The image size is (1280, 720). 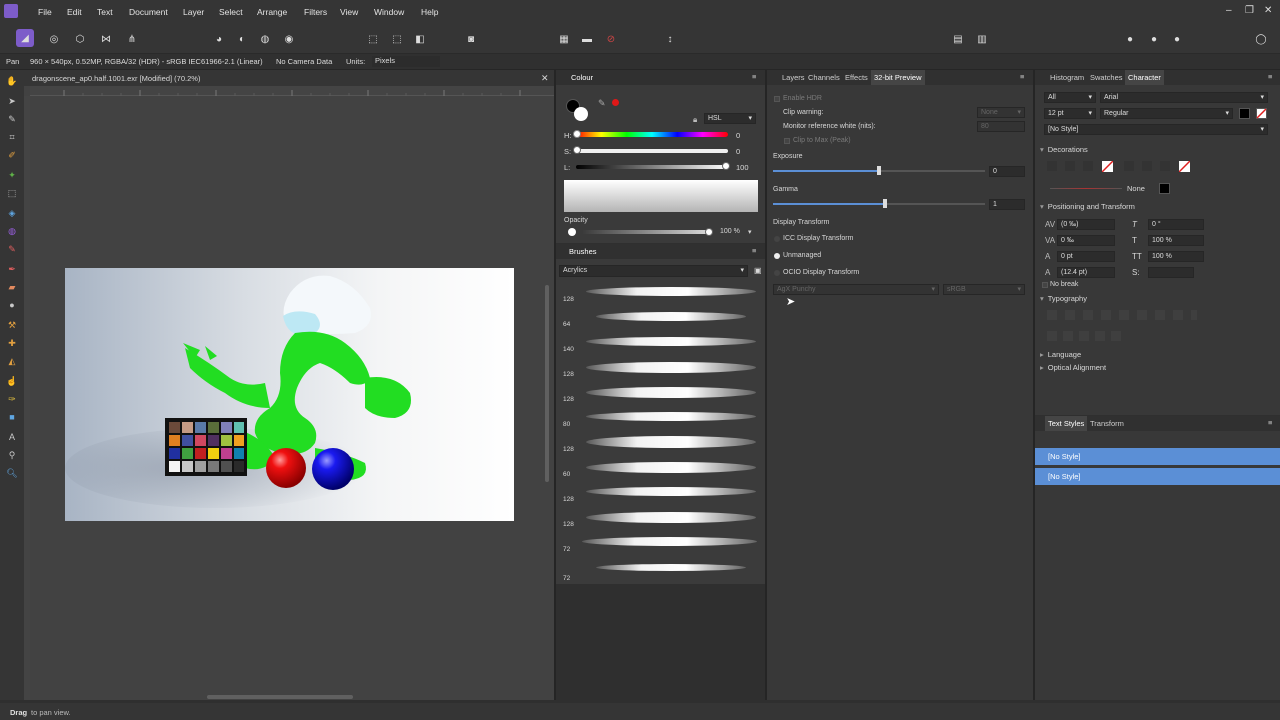 What do you see at coordinates (661, 568) in the screenshot?
I see `brush-item: 72` at bounding box center [661, 568].